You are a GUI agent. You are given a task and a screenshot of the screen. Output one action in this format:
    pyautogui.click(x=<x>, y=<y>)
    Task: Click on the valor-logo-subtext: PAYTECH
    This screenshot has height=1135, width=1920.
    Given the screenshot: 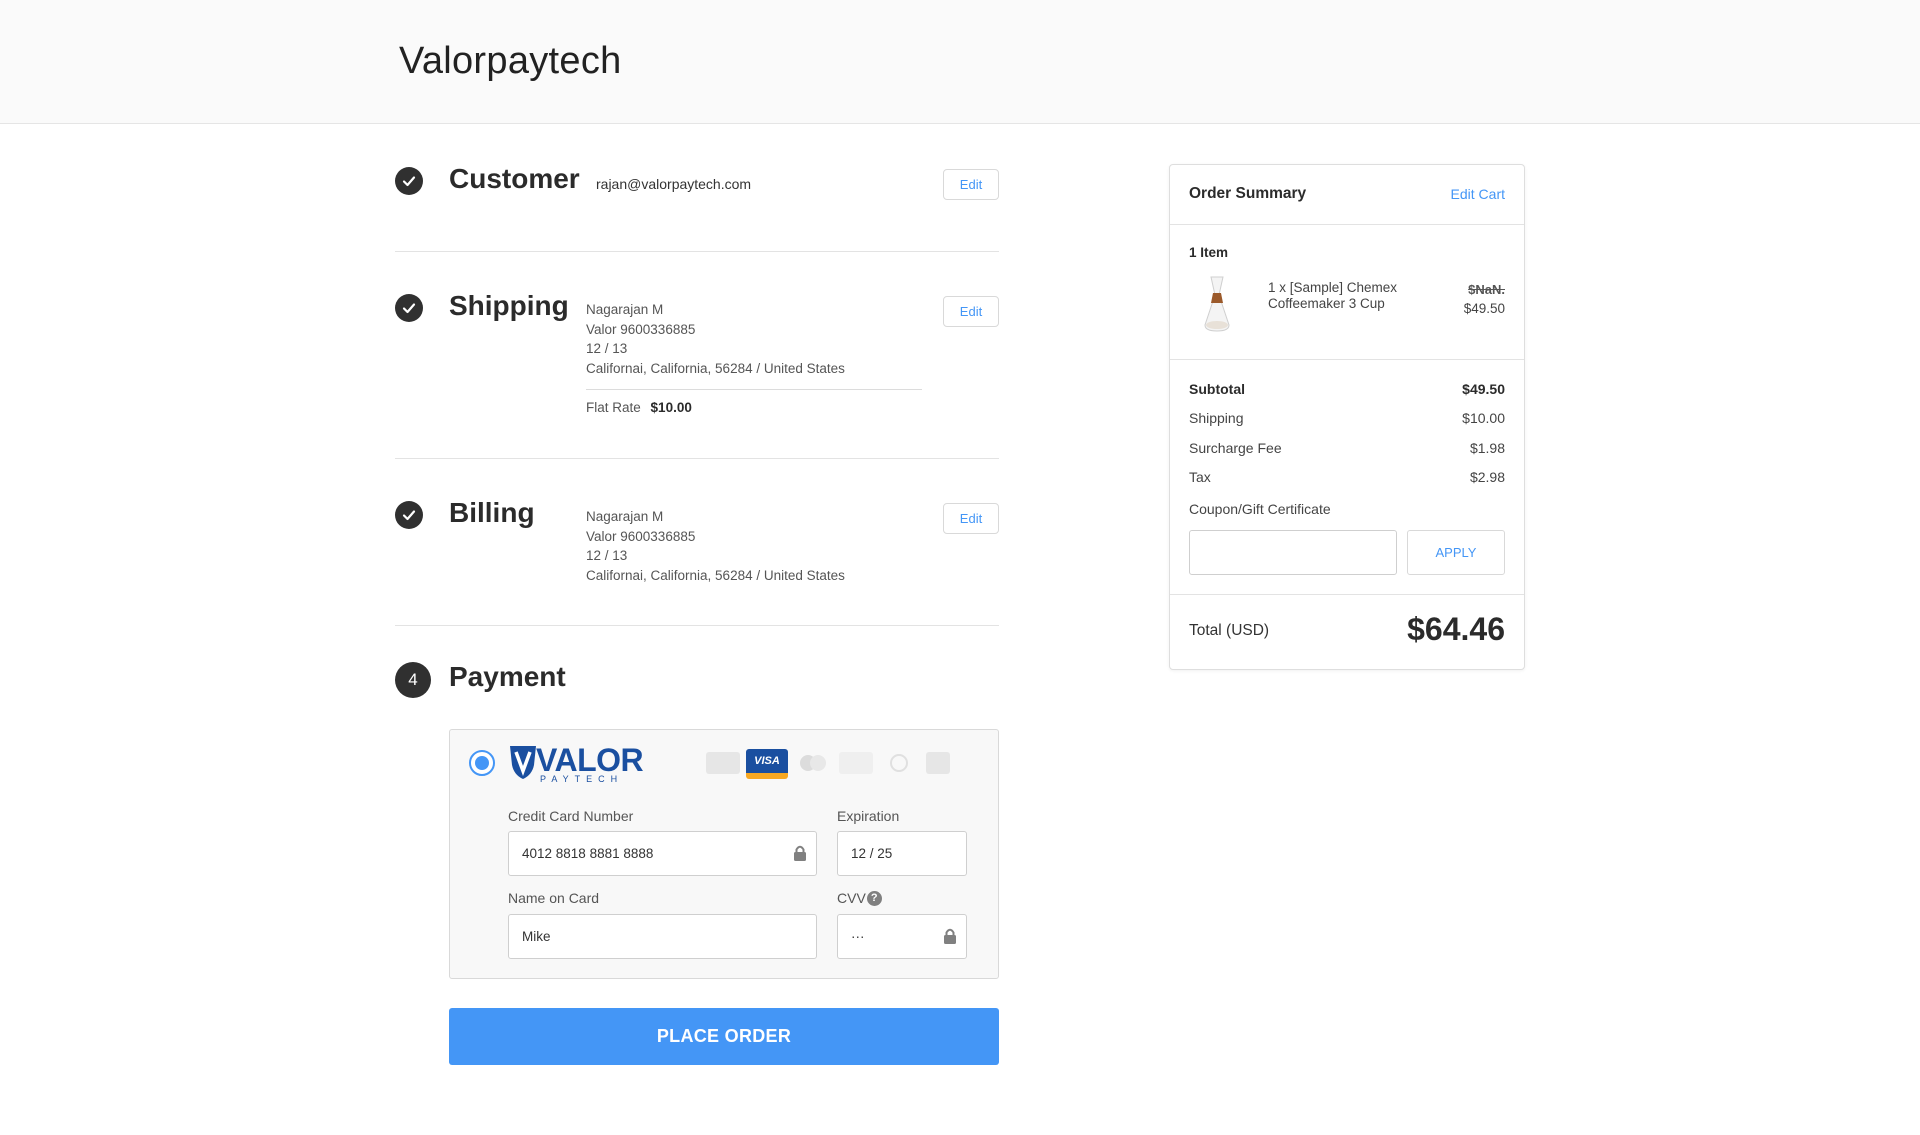 What is the action you would take?
    pyautogui.click(x=582, y=779)
    